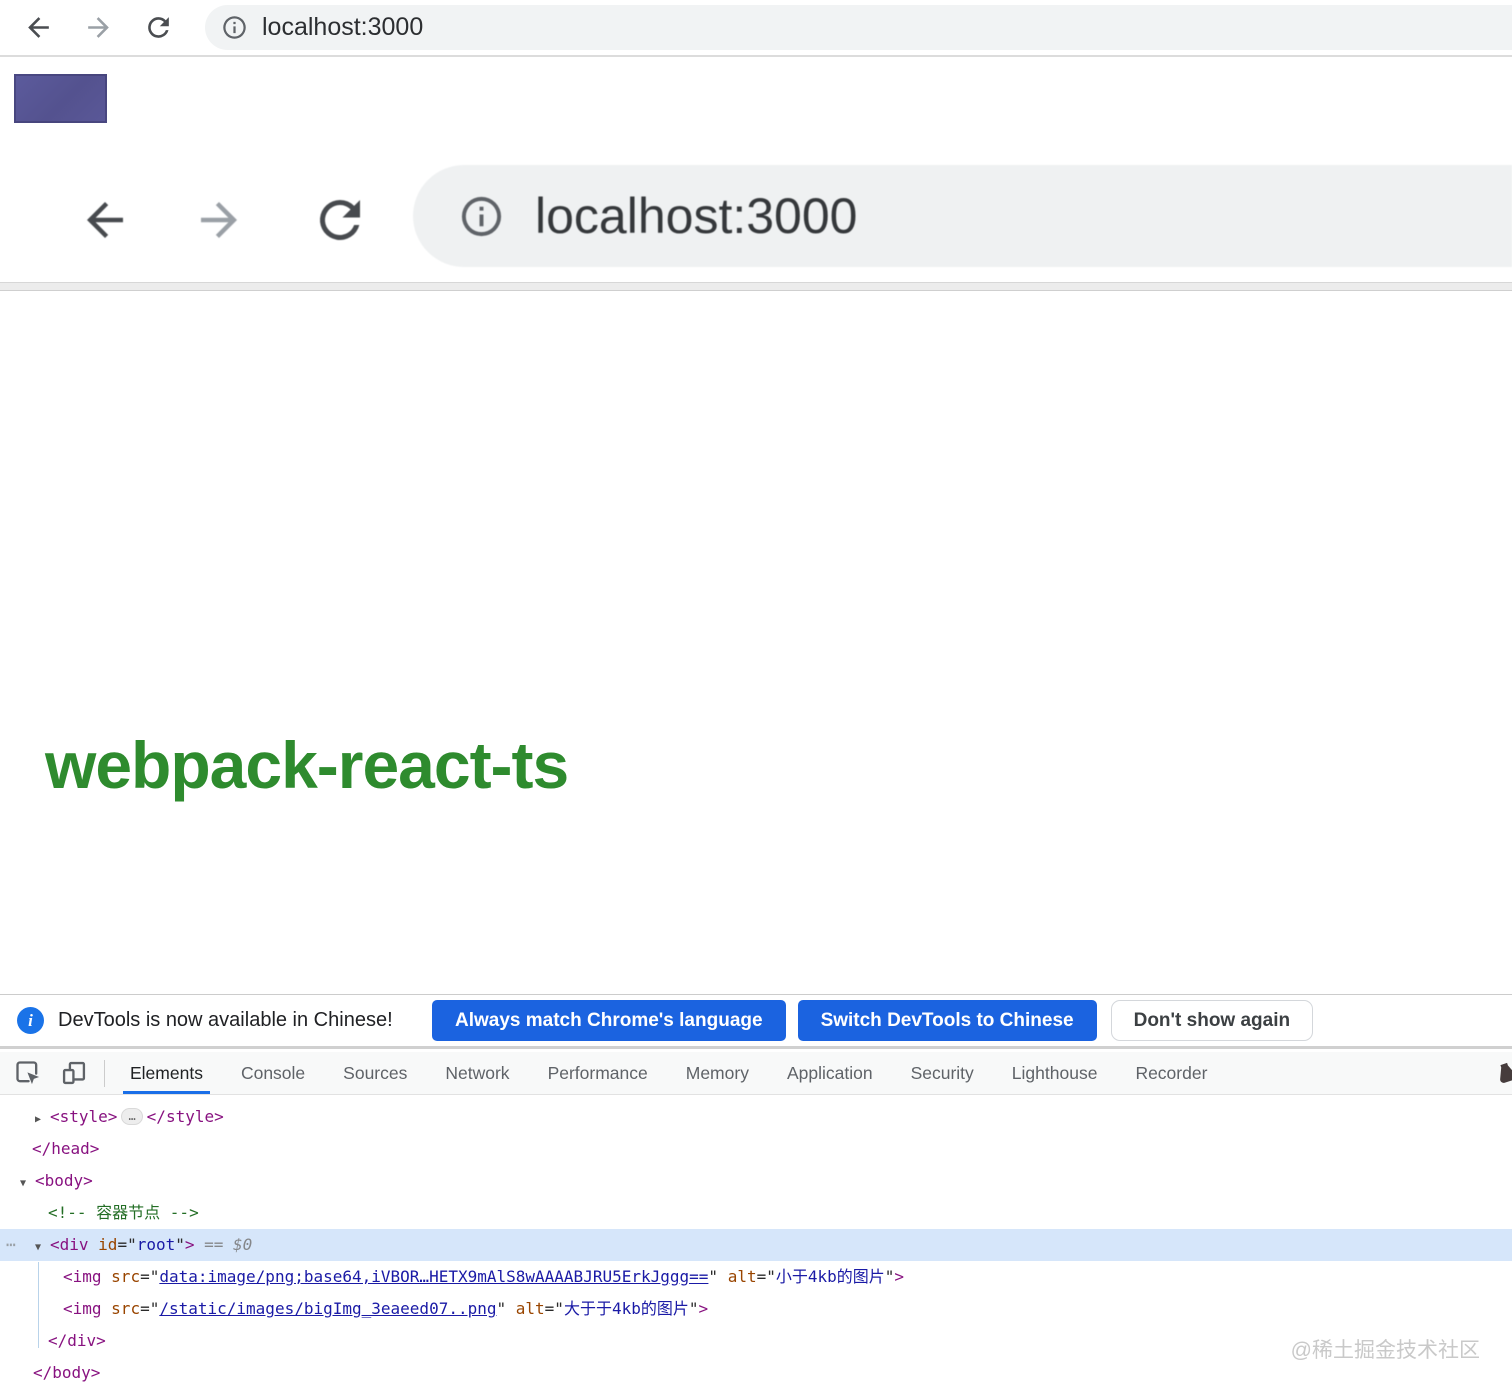 This screenshot has height=1390, width=1512. Describe the element at coordinates (481, 216) in the screenshot. I see `screenshot-info-icon` at that location.